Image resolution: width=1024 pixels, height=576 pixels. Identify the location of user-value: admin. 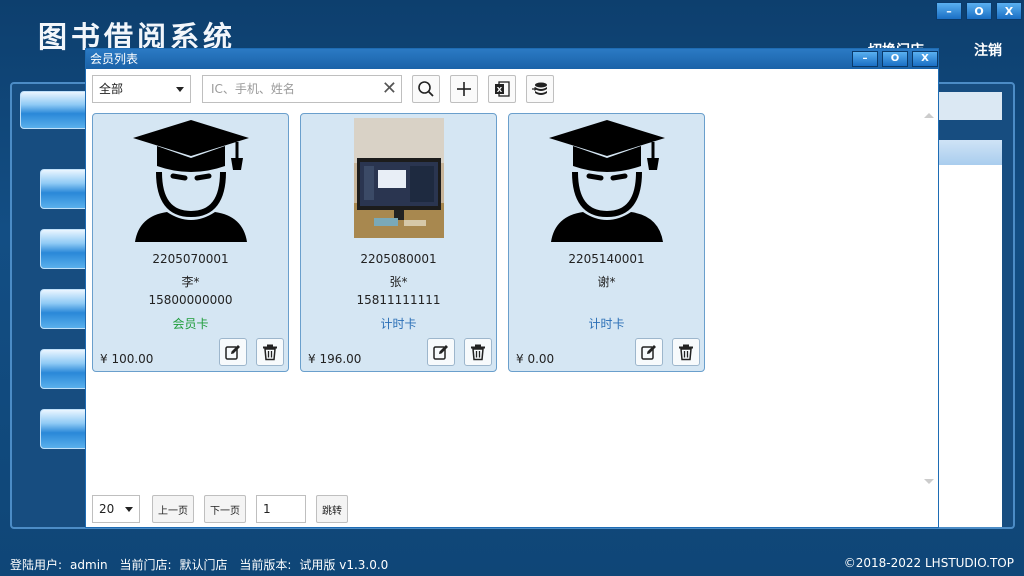
(89, 565).